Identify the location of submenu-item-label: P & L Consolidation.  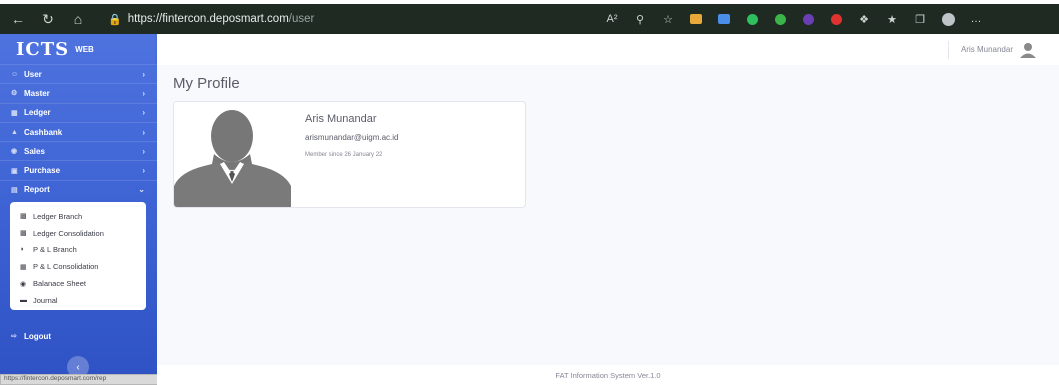
(66, 267).